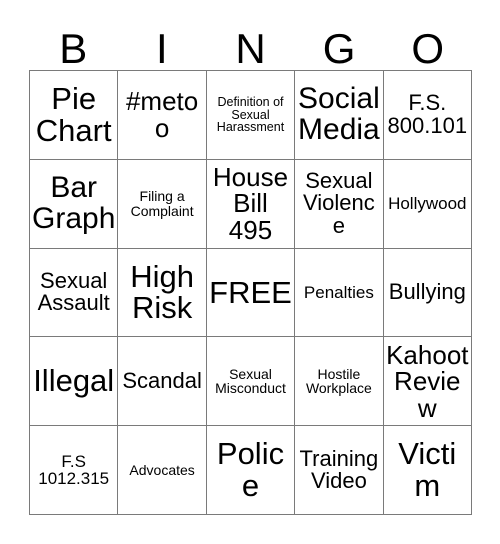  I want to click on bingo-cell: Victim, so click(427, 470).